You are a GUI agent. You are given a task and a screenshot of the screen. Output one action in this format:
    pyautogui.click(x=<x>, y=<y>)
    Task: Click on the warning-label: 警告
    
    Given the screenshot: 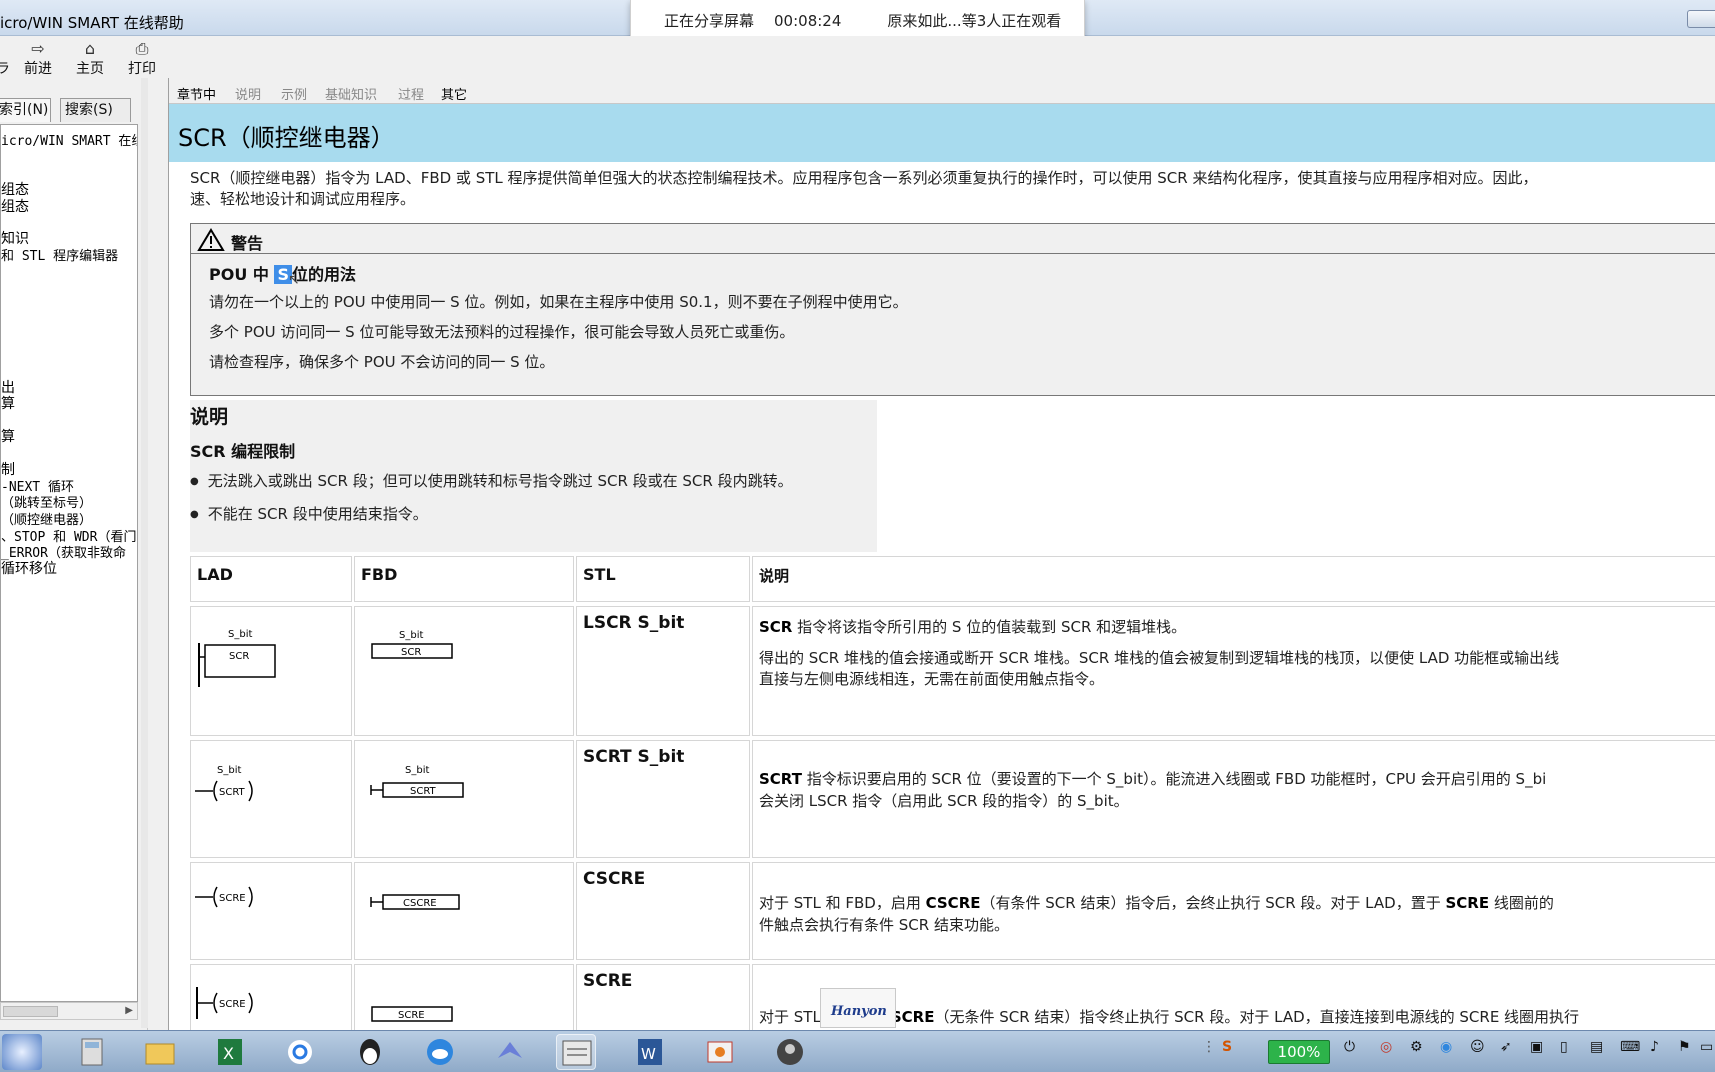 What is the action you would take?
    pyautogui.click(x=247, y=243)
    